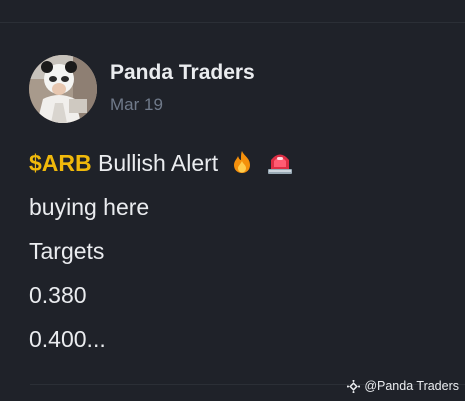 Image resolution: width=465 pixels, height=401 pixels. I want to click on binance-logo-icon, so click(354, 386).